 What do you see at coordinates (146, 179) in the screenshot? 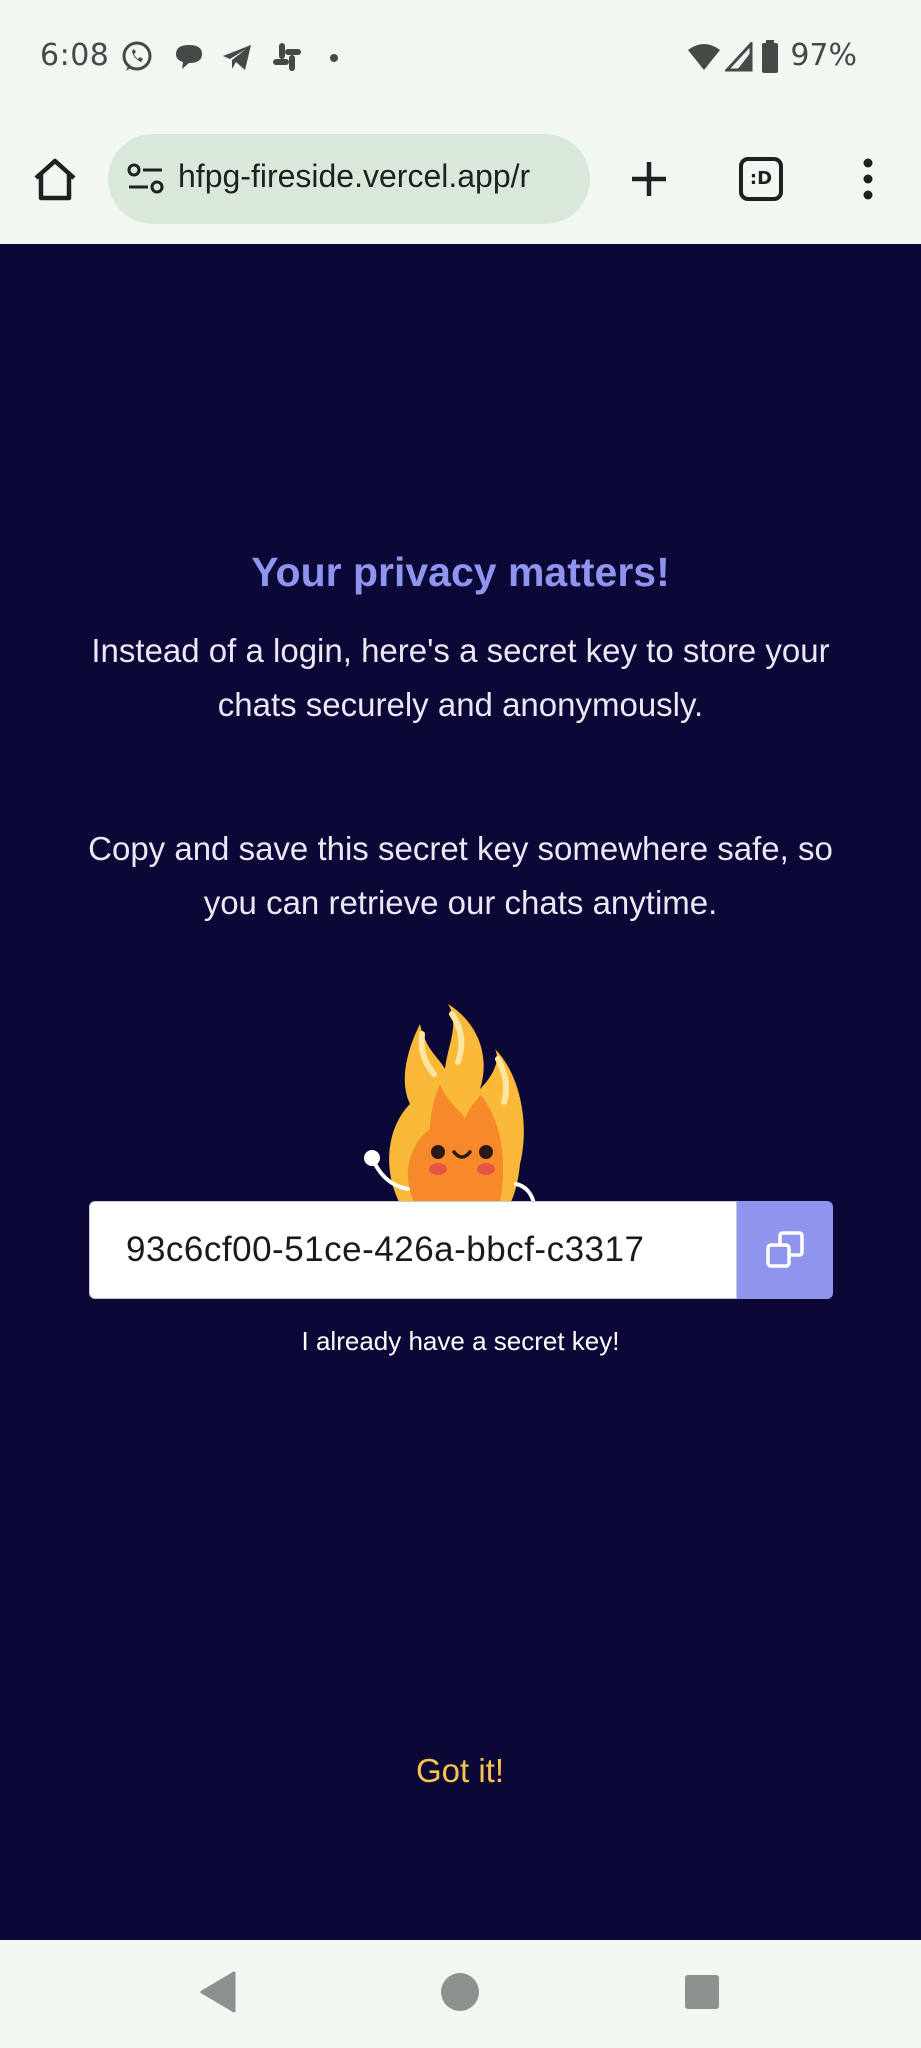
I see `site-info-icon` at bounding box center [146, 179].